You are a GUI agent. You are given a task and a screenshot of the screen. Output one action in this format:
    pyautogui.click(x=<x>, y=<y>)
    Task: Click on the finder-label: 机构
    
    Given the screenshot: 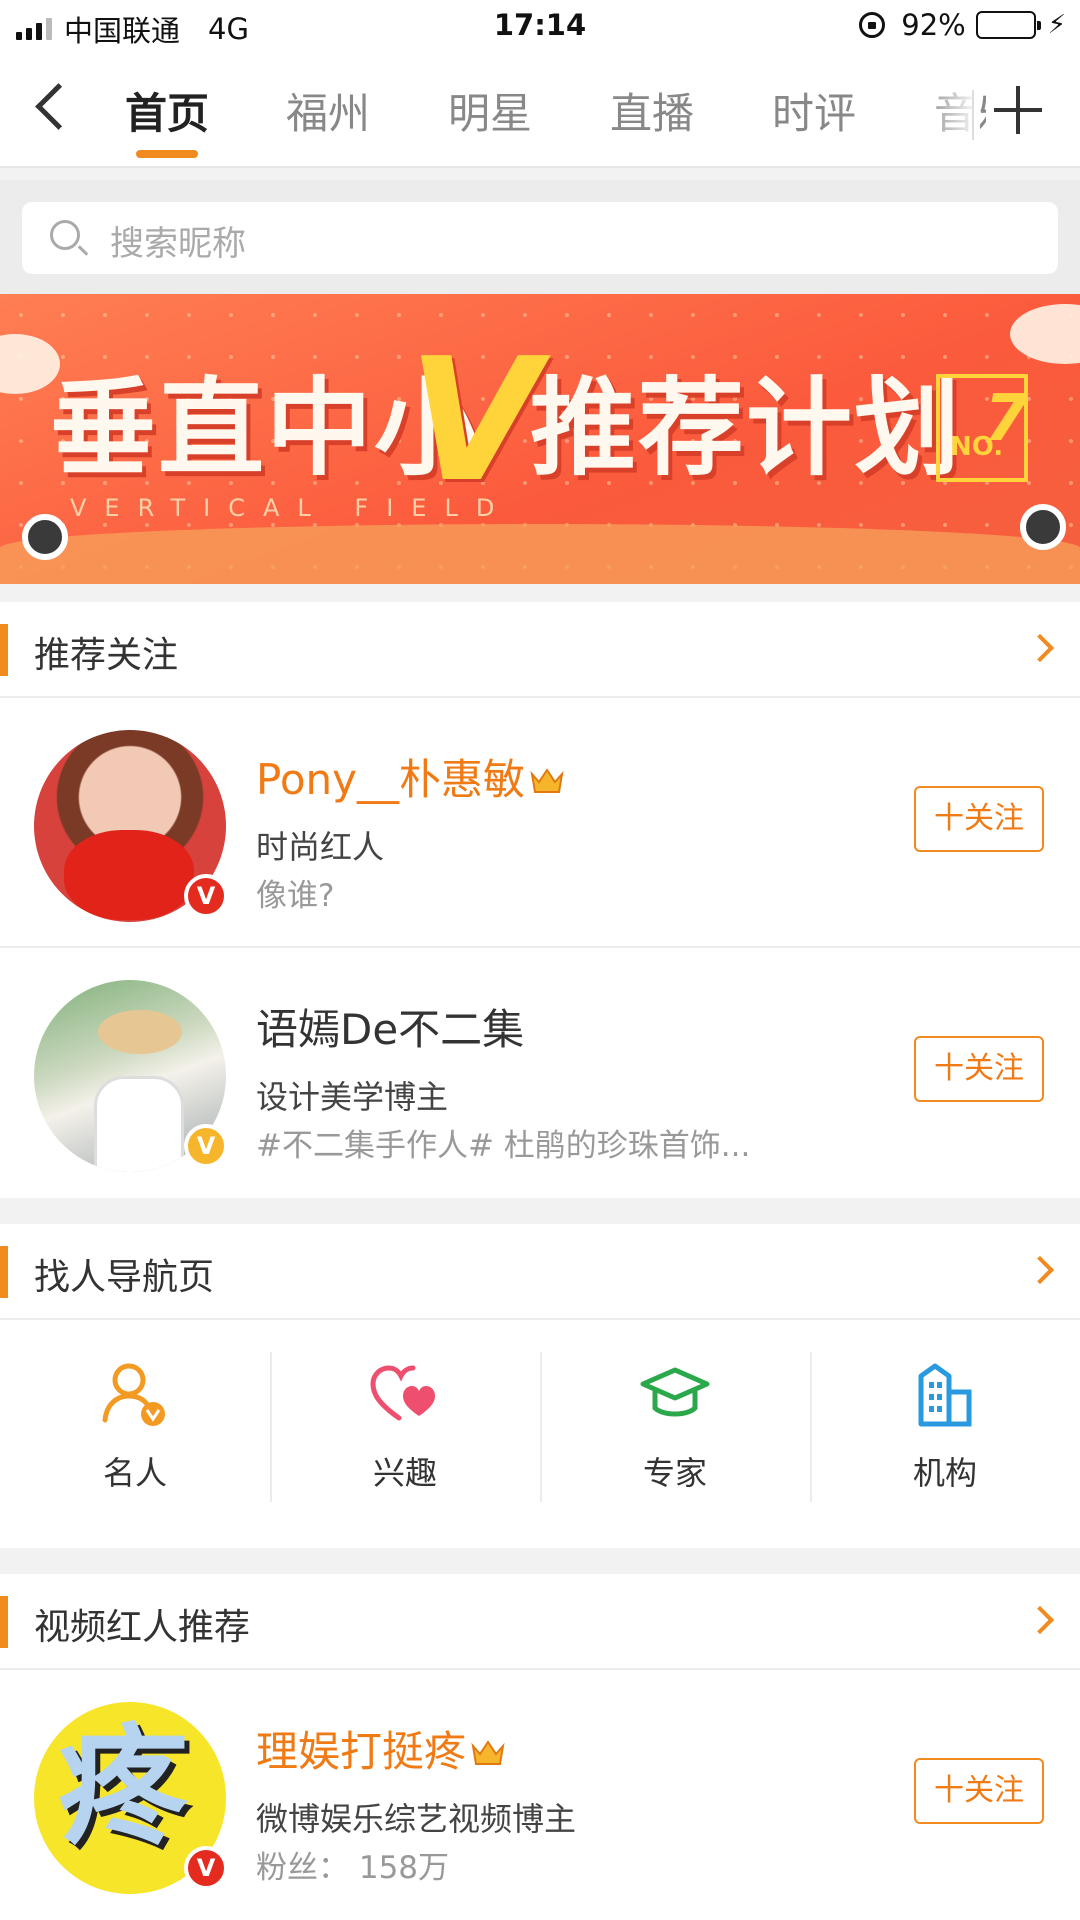 What is the action you would take?
    pyautogui.click(x=944, y=1473)
    